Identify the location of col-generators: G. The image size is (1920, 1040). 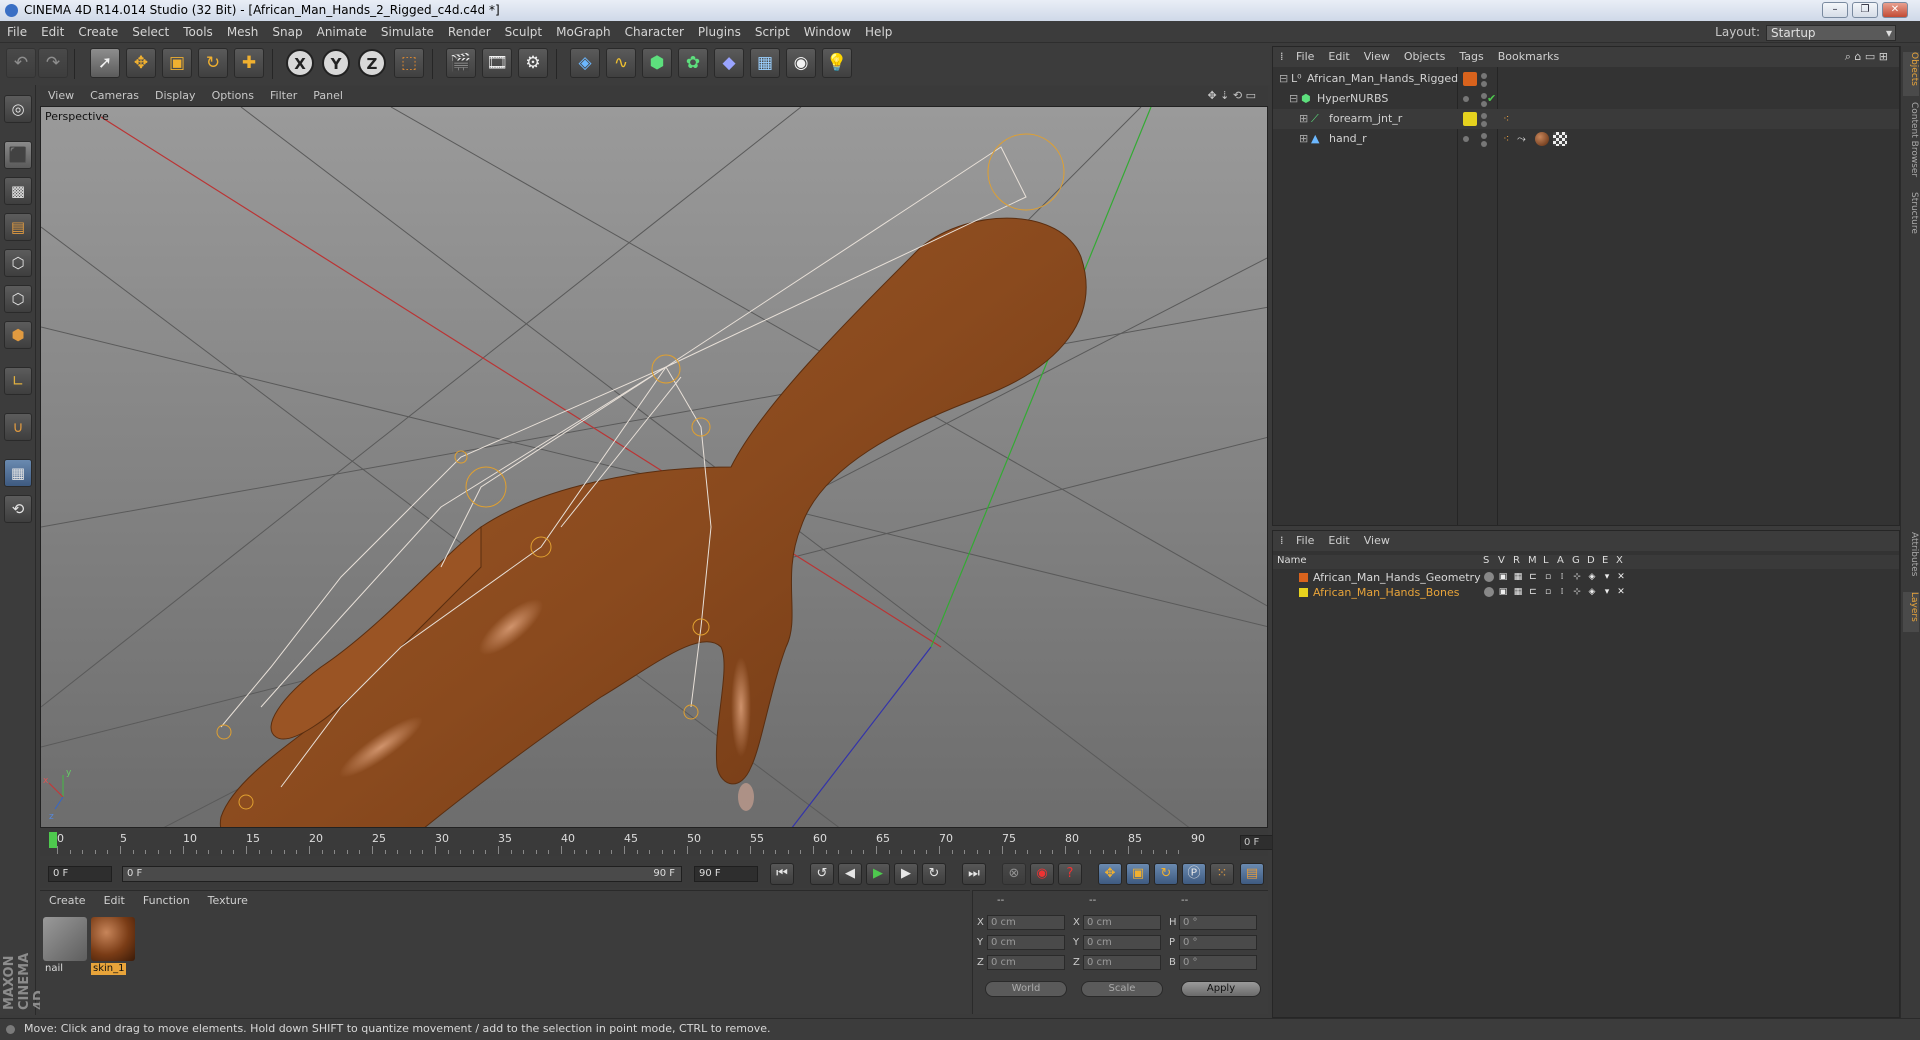
(1576, 560).